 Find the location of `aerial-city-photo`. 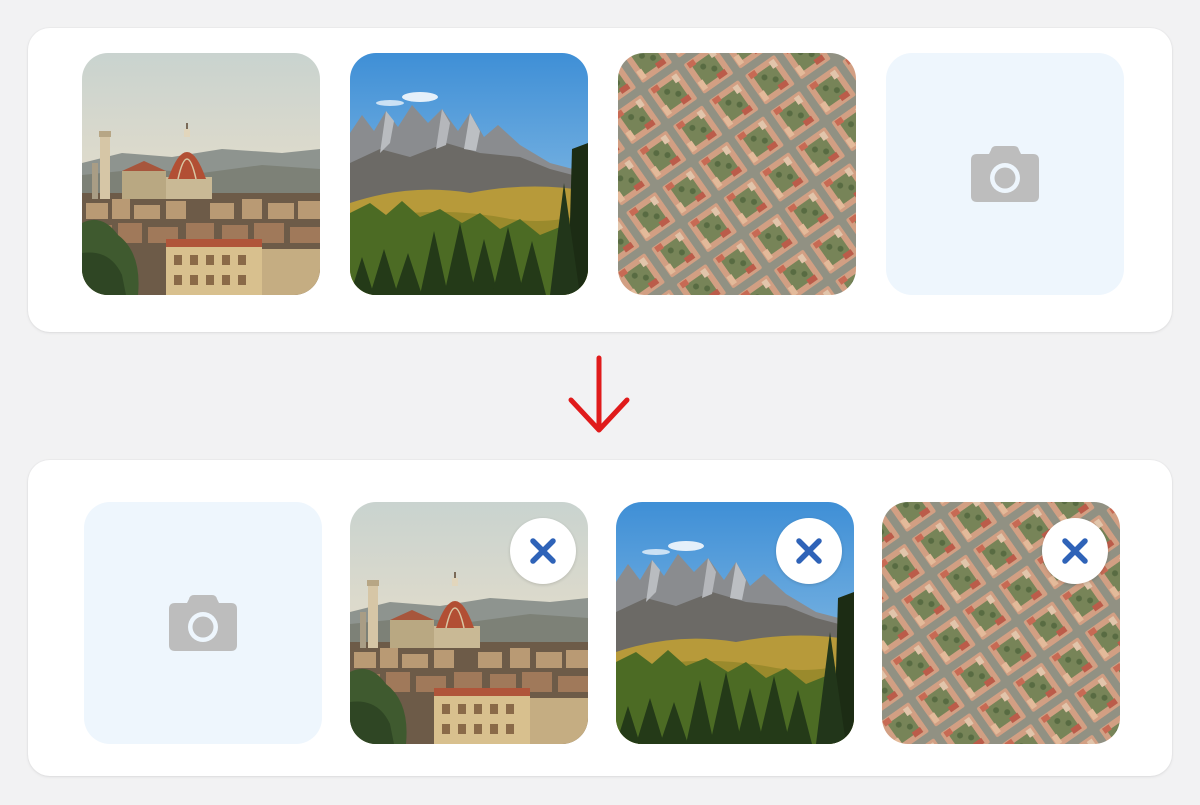

aerial-city-photo is located at coordinates (737, 174).